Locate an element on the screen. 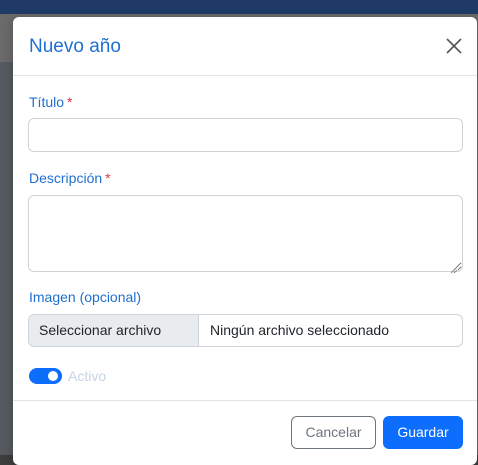 The width and height of the screenshot is (478, 465). title-input is located at coordinates (245, 135).